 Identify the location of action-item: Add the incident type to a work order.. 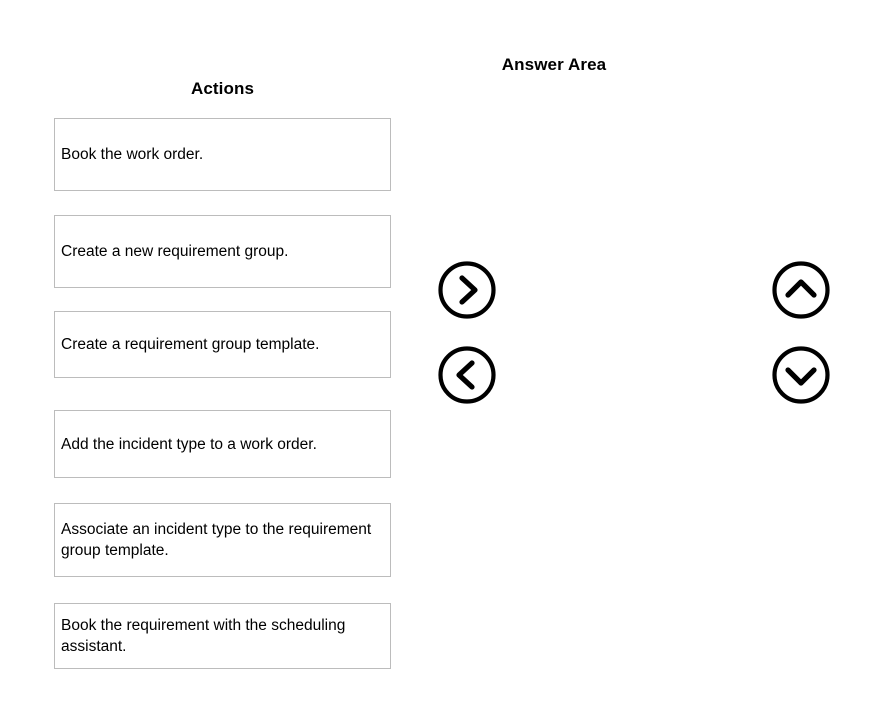
(222, 444).